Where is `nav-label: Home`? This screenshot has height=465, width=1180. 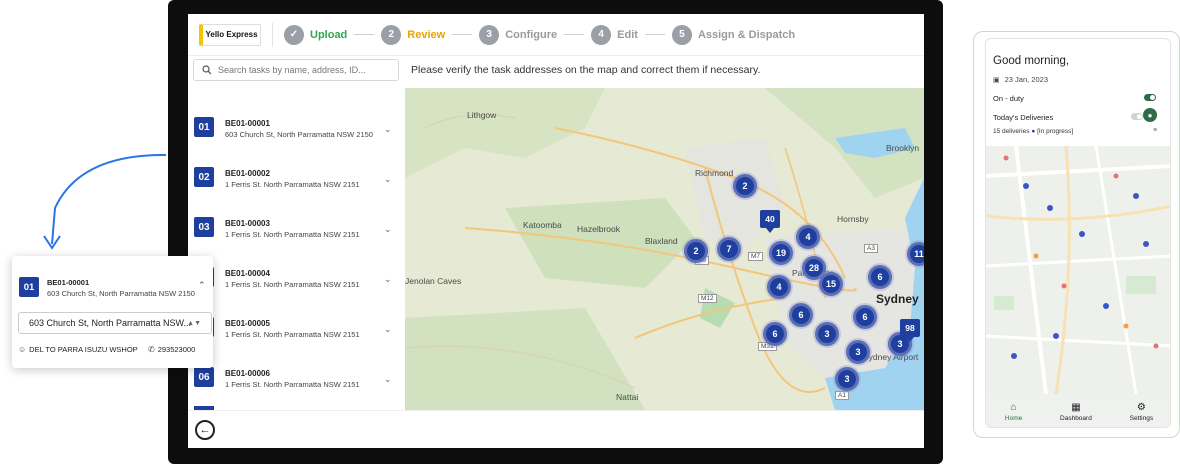
nav-label: Home is located at coordinates (1013, 418).